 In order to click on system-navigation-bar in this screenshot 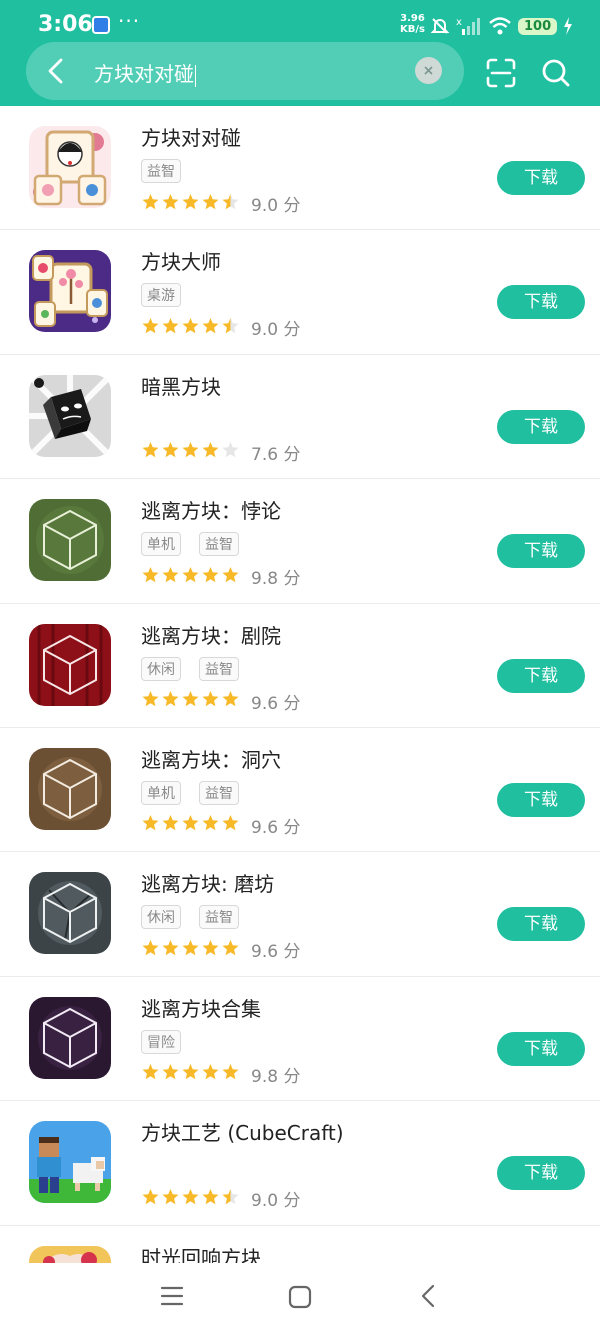, I will do `click(300, 1298)`.